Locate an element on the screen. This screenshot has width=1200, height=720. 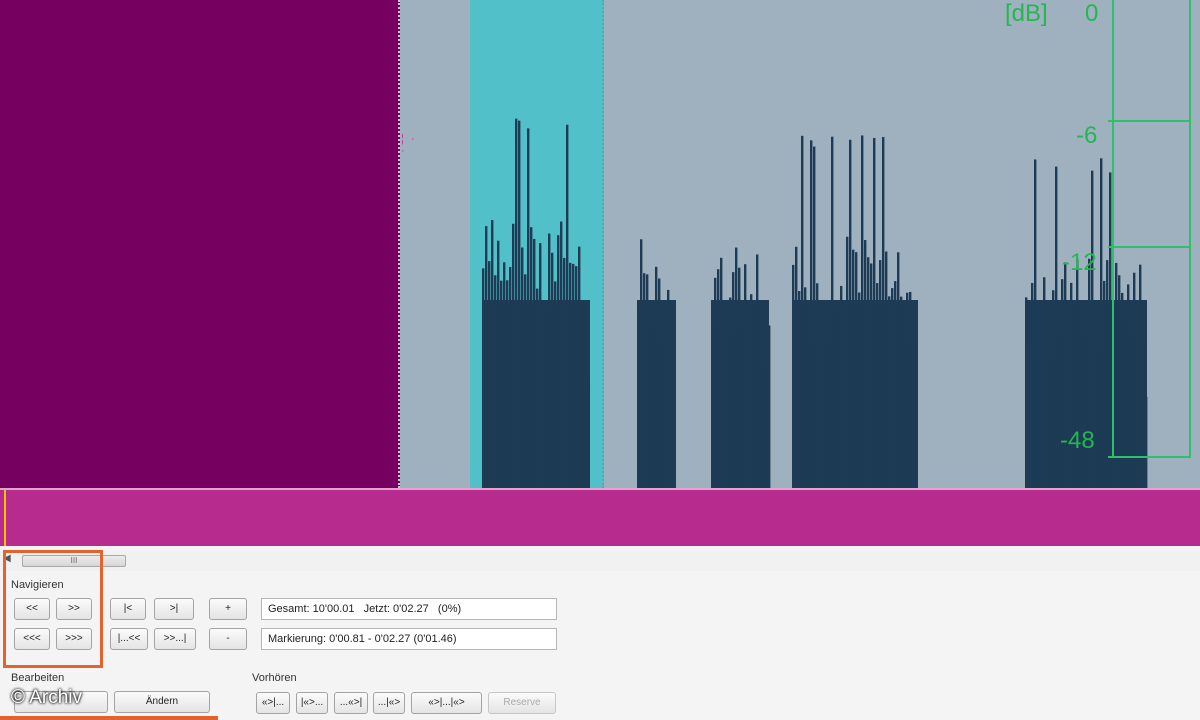
to-end-button: >| is located at coordinates (174, 609).